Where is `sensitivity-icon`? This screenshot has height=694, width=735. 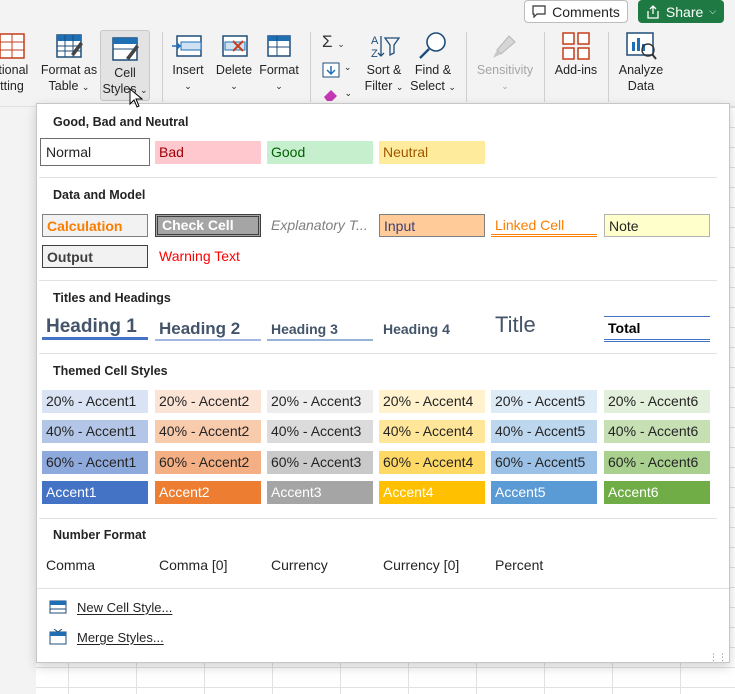
sensitivity-icon is located at coordinates (504, 46).